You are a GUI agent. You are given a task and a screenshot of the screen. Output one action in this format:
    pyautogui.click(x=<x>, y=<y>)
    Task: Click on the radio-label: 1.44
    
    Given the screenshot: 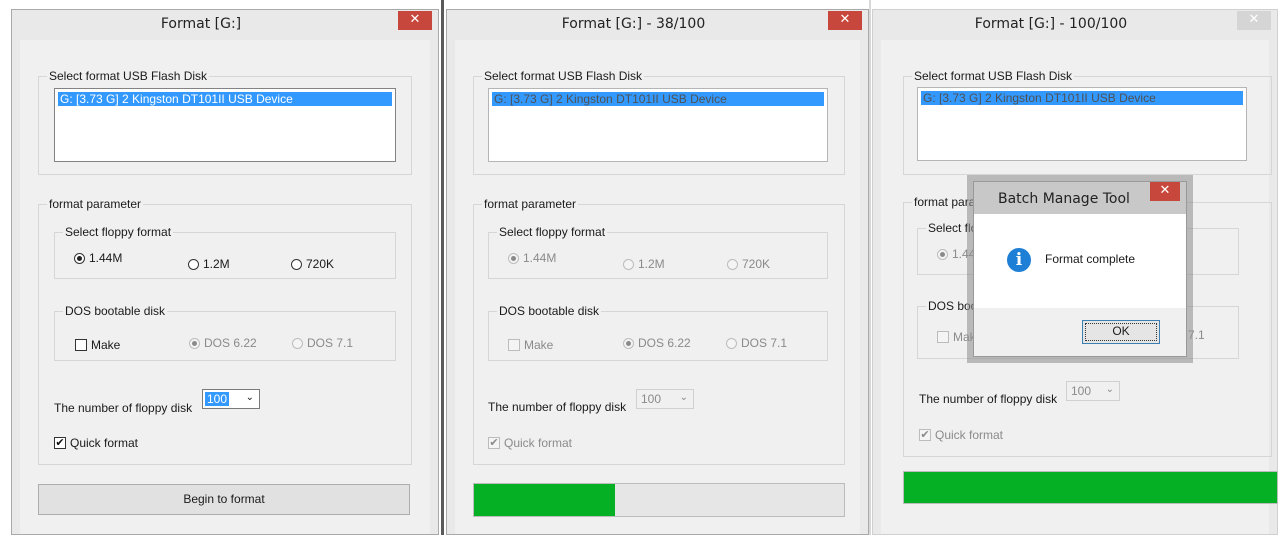 What is the action you would take?
    pyautogui.click(x=964, y=254)
    